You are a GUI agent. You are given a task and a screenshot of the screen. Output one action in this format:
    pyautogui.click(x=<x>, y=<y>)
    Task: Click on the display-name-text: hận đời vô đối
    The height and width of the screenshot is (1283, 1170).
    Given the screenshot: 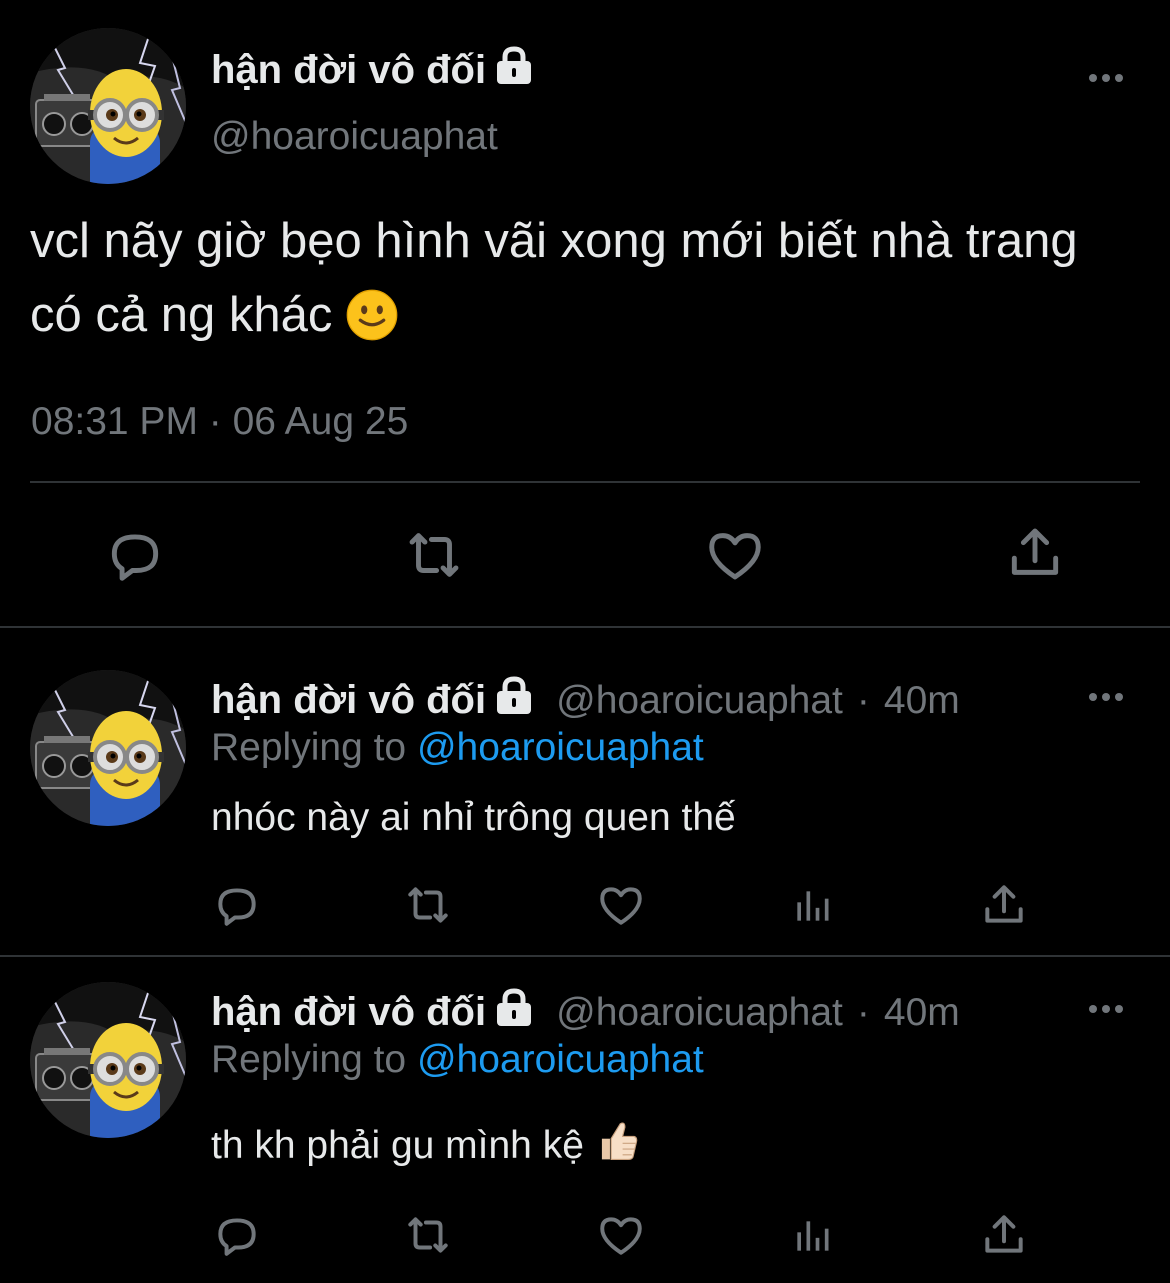 What is the action you would take?
    pyautogui.click(x=348, y=70)
    